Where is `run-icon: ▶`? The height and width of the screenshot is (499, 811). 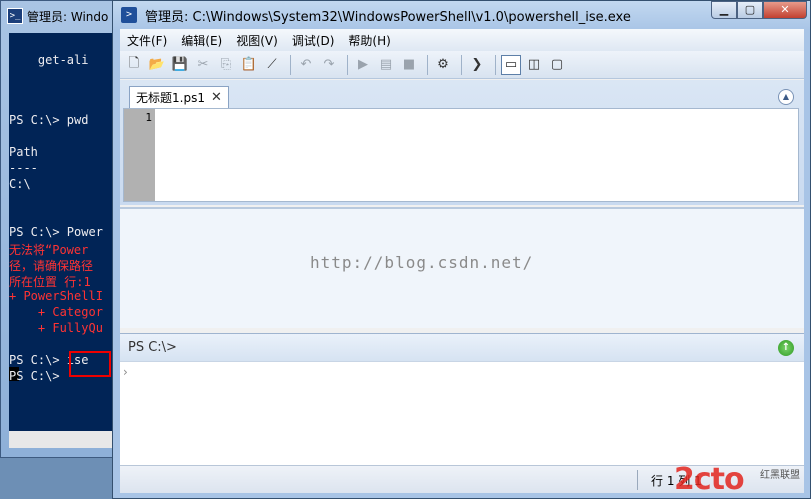 run-icon: ▶ is located at coordinates (363, 65).